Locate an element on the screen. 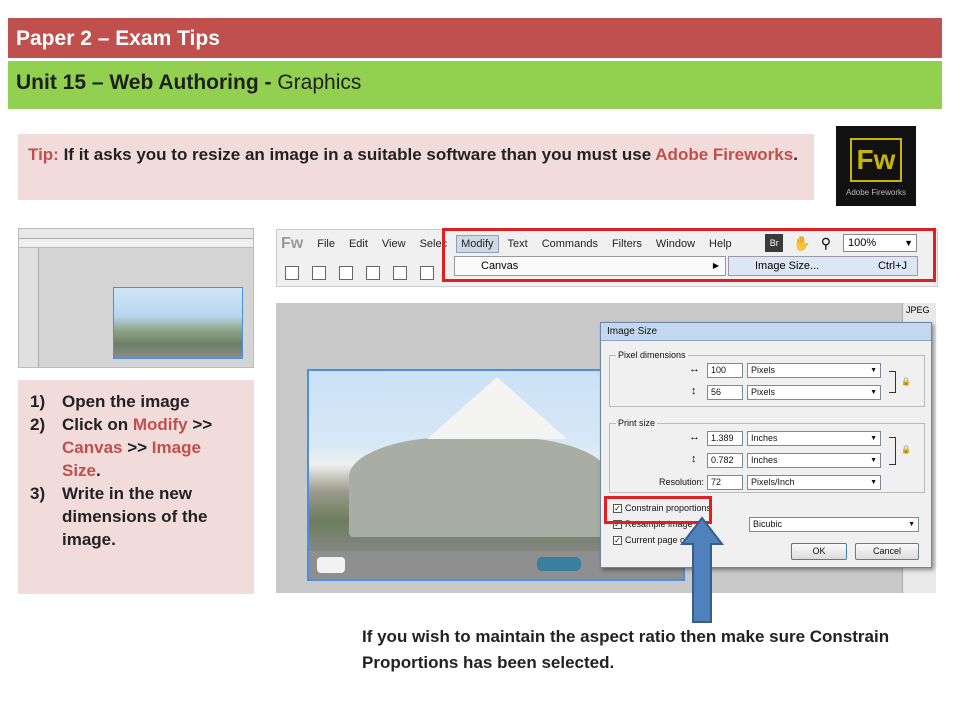 This screenshot has width=960, height=720. export-icon is located at coordinates (400, 273).